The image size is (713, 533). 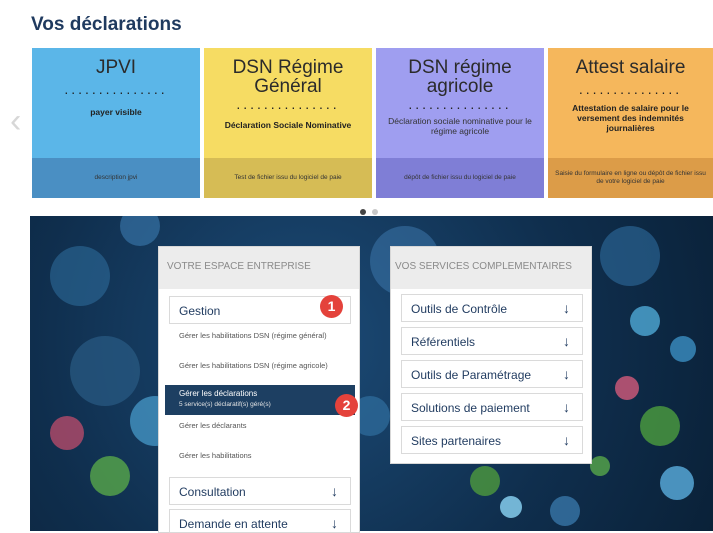 What do you see at coordinates (460, 77) in the screenshot?
I see `card-title: DSN régime agricole` at bounding box center [460, 77].